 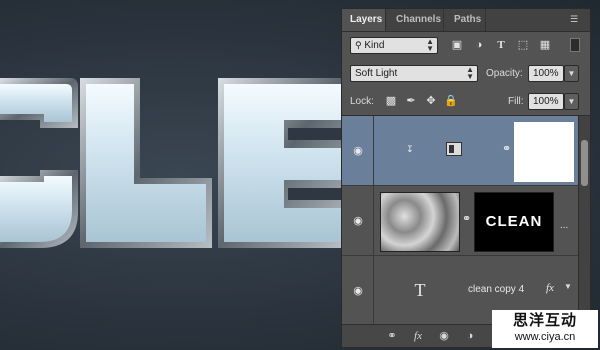 What do you see at coordinates (545, 337) in the screenshot?
I see `watermark-url: www.ciya.cn` at bounding box center [545, 337].